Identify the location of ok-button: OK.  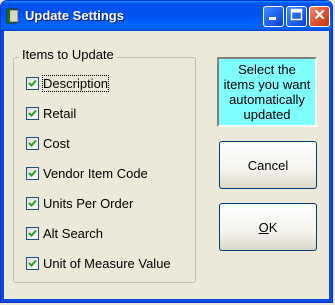
(268, 227).